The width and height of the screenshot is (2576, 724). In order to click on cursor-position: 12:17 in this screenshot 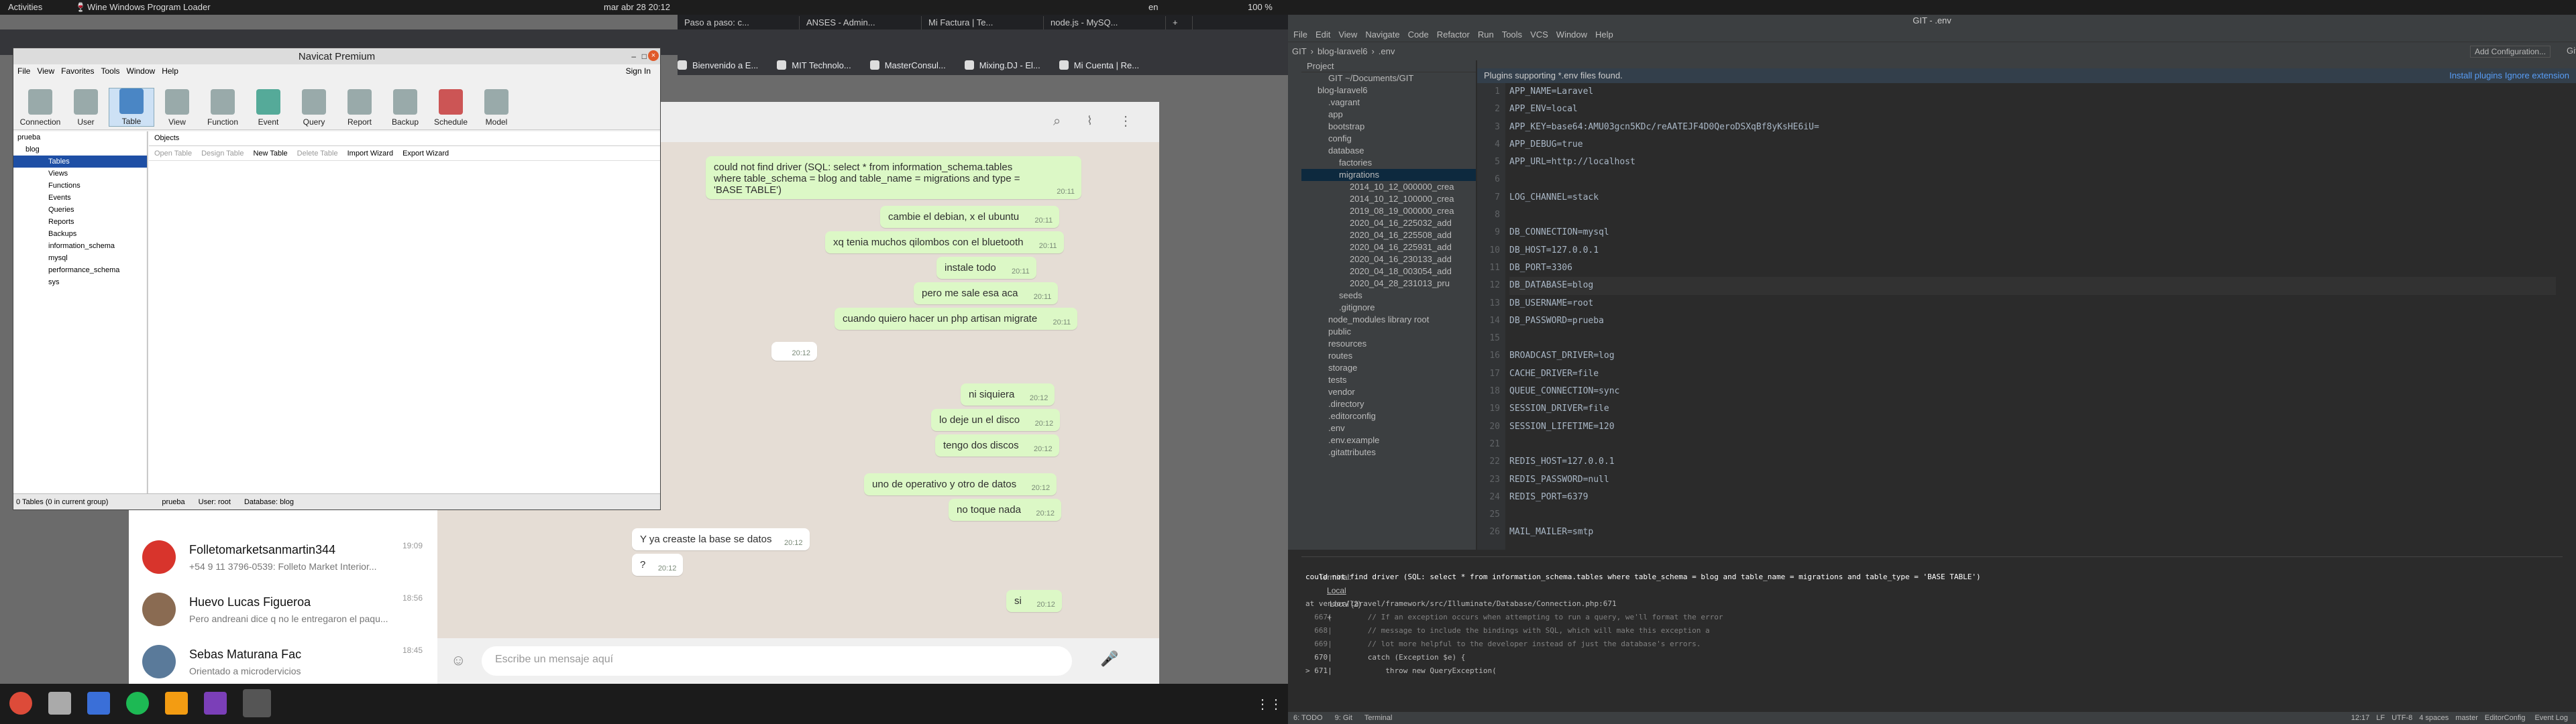, I will do `click(2360, 718)`.